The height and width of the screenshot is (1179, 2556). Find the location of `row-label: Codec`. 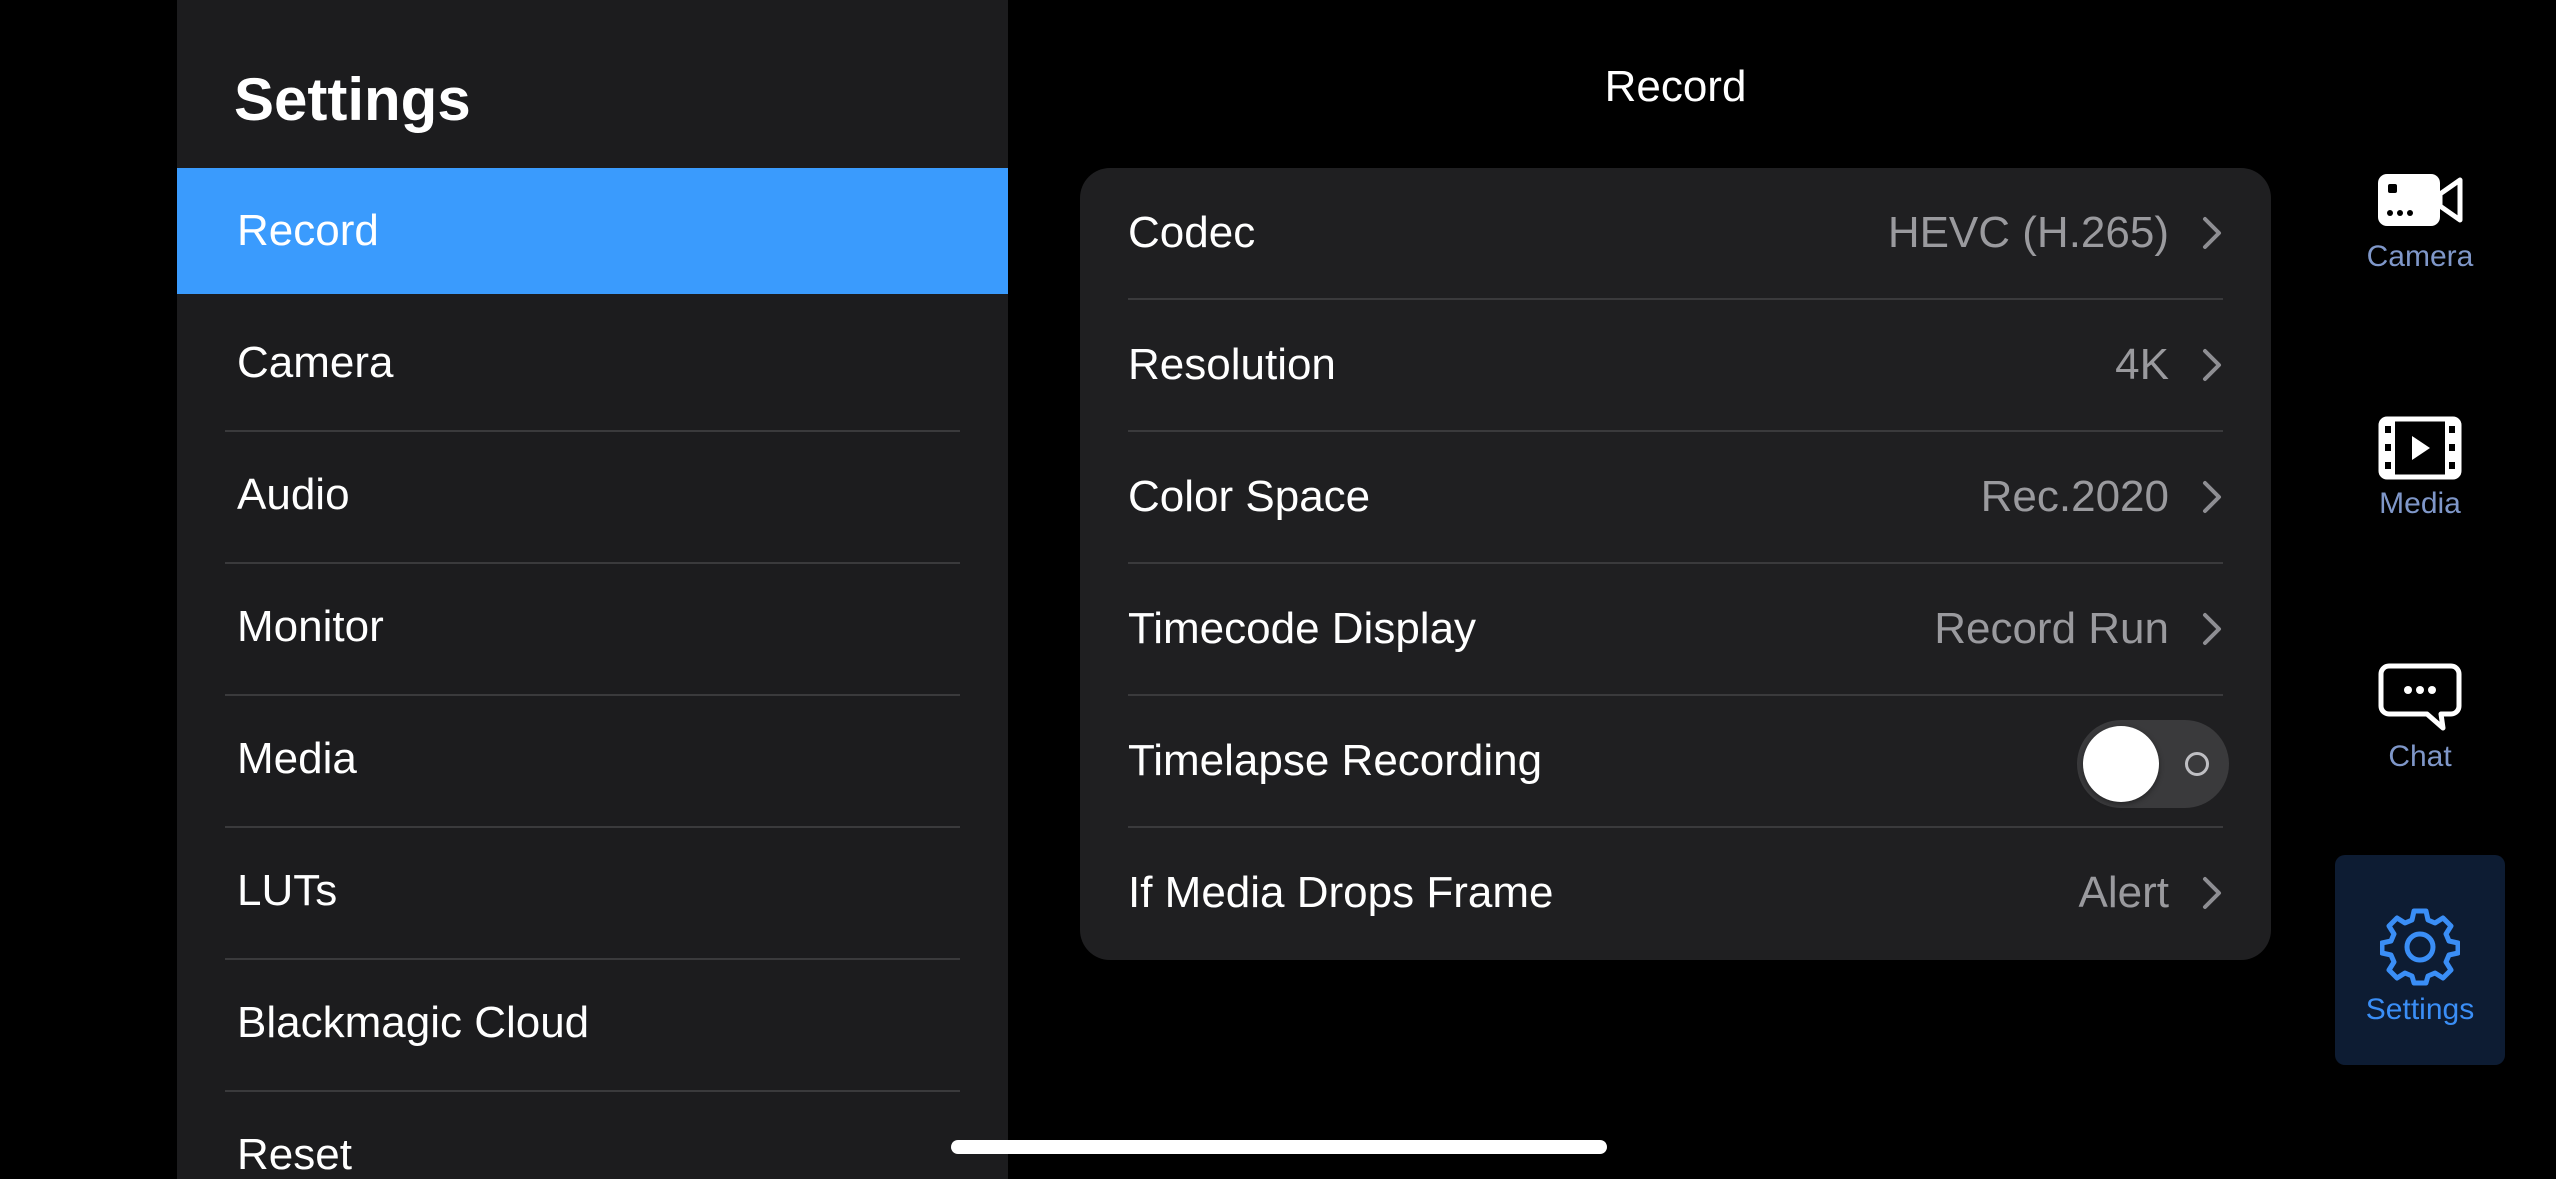

row-label: Codec is located at coordinates (1192, 232).